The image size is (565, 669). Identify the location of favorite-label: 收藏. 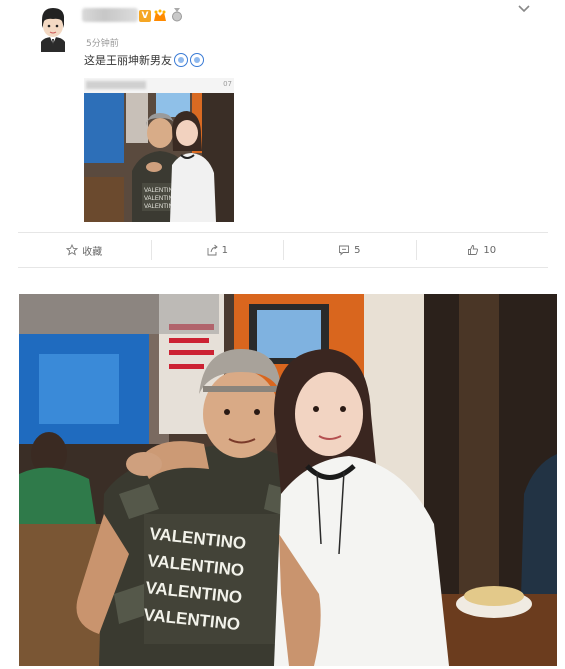
(92, 252).